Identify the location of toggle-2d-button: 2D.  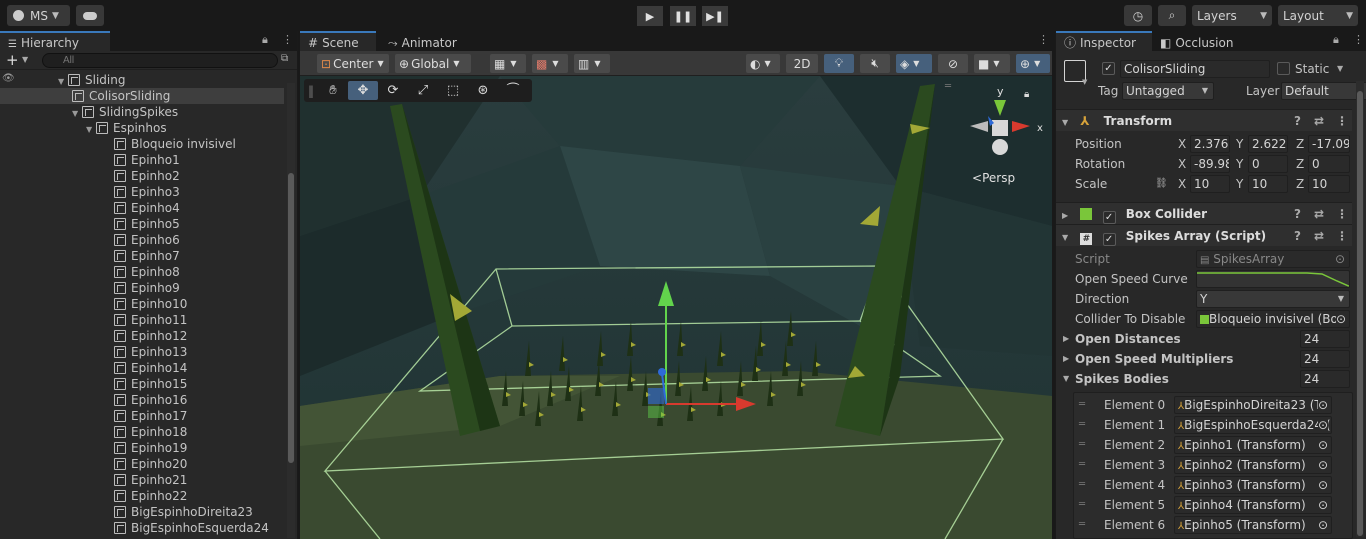
(802, 63).